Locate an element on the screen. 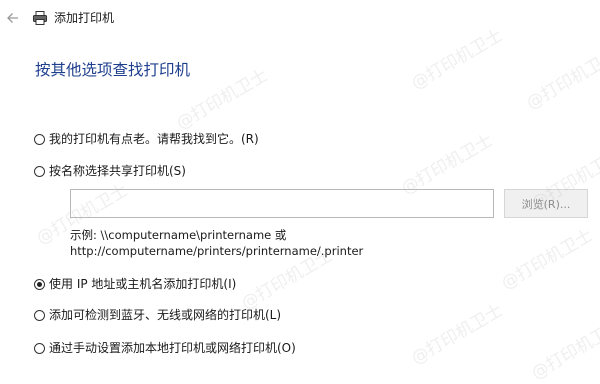 This screenshot has width=600, height=384. back-button is located at coordinates (13, 18).